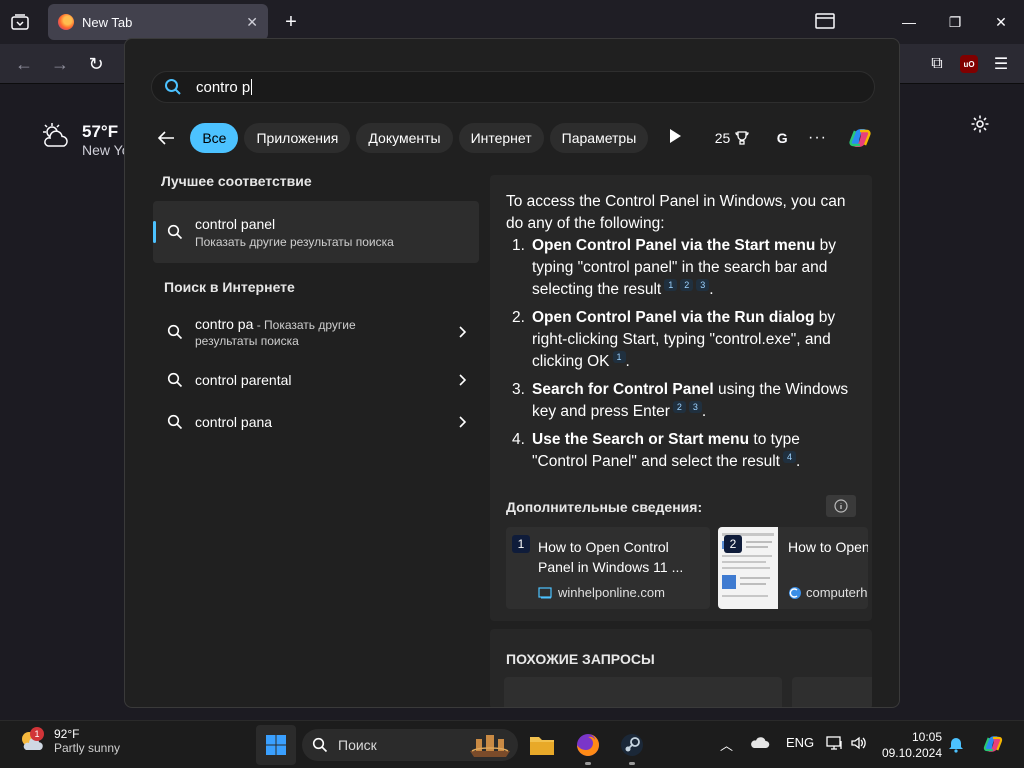 This screenshot has height=768, width=1024. I want to click on filter-apps: Приложения, so click(297, 138).